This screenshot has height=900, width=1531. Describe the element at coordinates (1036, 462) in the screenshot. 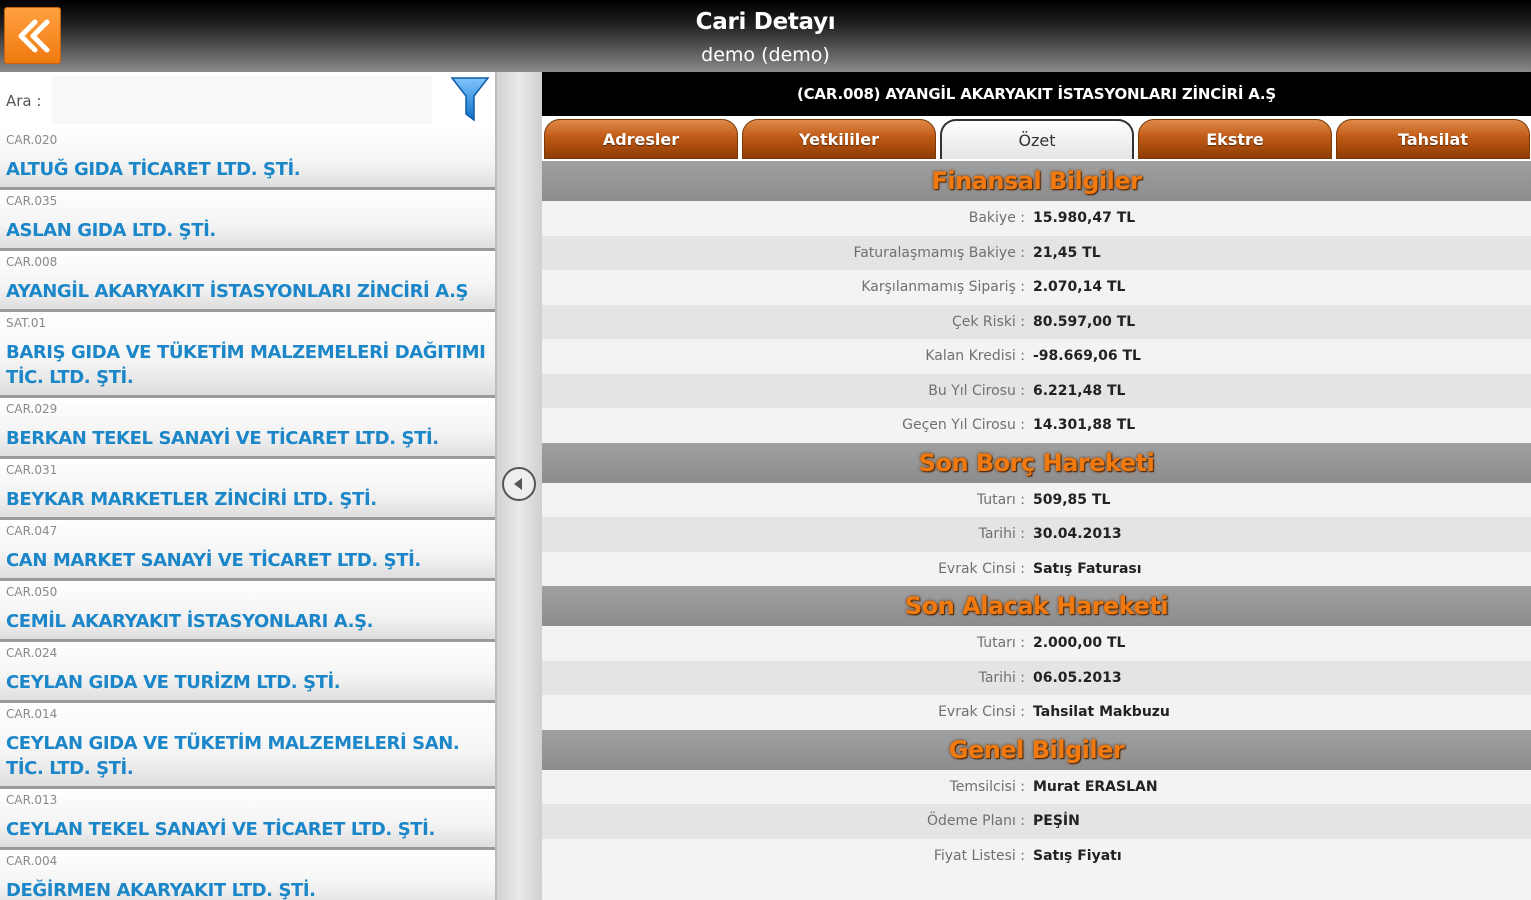

I see `section-header: Son Borç Hareketi` at that location.